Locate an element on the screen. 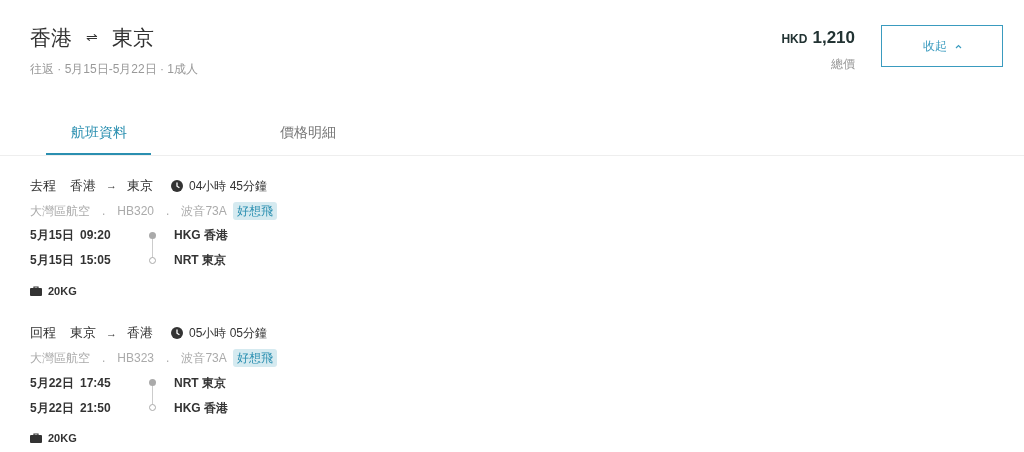 The image size is (1024, 452). total-price-label: 總價 is located at coordinates (843, 64).